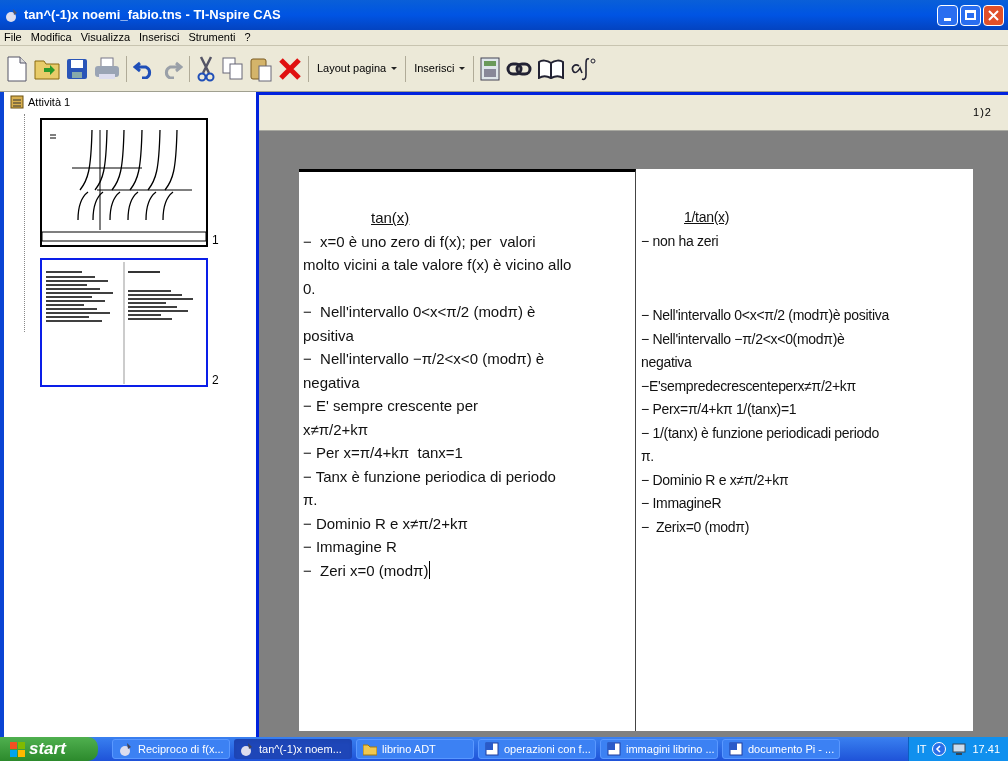 The width and height of the screenshot is (1008, 761). What do you see at coordinates (490, 68) in the screenshot?
I see `calculator-icon` at bounding box center [490, 68].